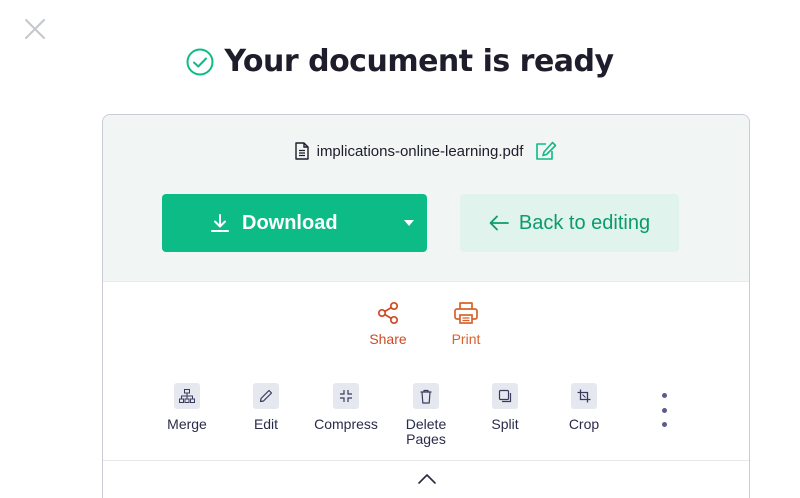  I want to click on download-icon, so click(220, 223).